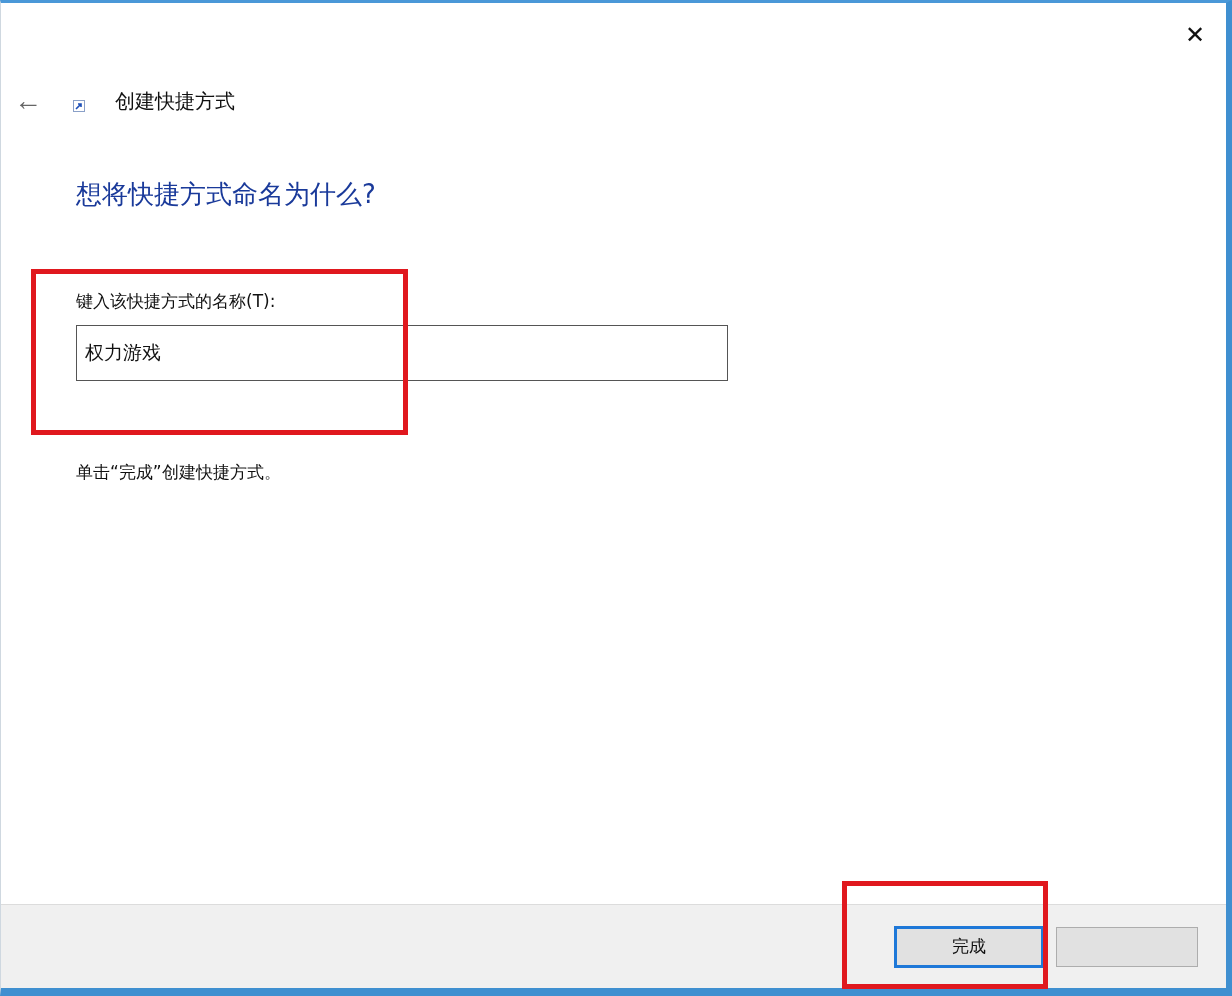 The height and width of the screenshot is (996, 1232). What do you see at coordinates (969, 946) in the screenshot?
I see `finish-button: 完成` at bounding box center [969, 946].